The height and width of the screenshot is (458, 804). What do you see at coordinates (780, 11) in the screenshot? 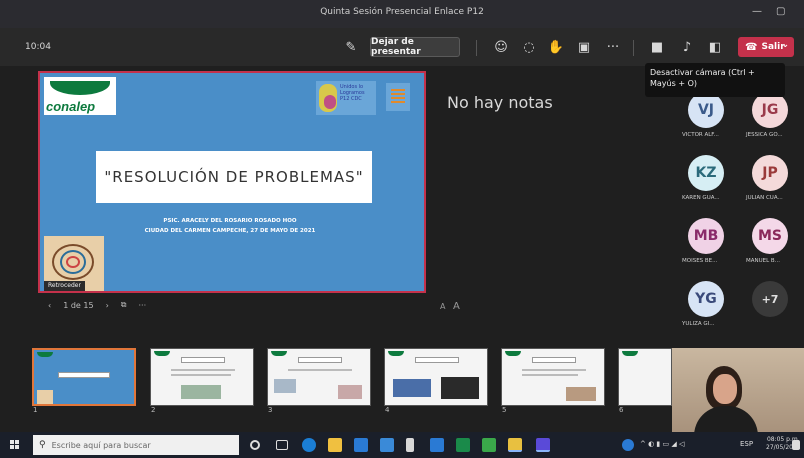
I see `maximize-button: ▢` at bounding box center [780, 11].